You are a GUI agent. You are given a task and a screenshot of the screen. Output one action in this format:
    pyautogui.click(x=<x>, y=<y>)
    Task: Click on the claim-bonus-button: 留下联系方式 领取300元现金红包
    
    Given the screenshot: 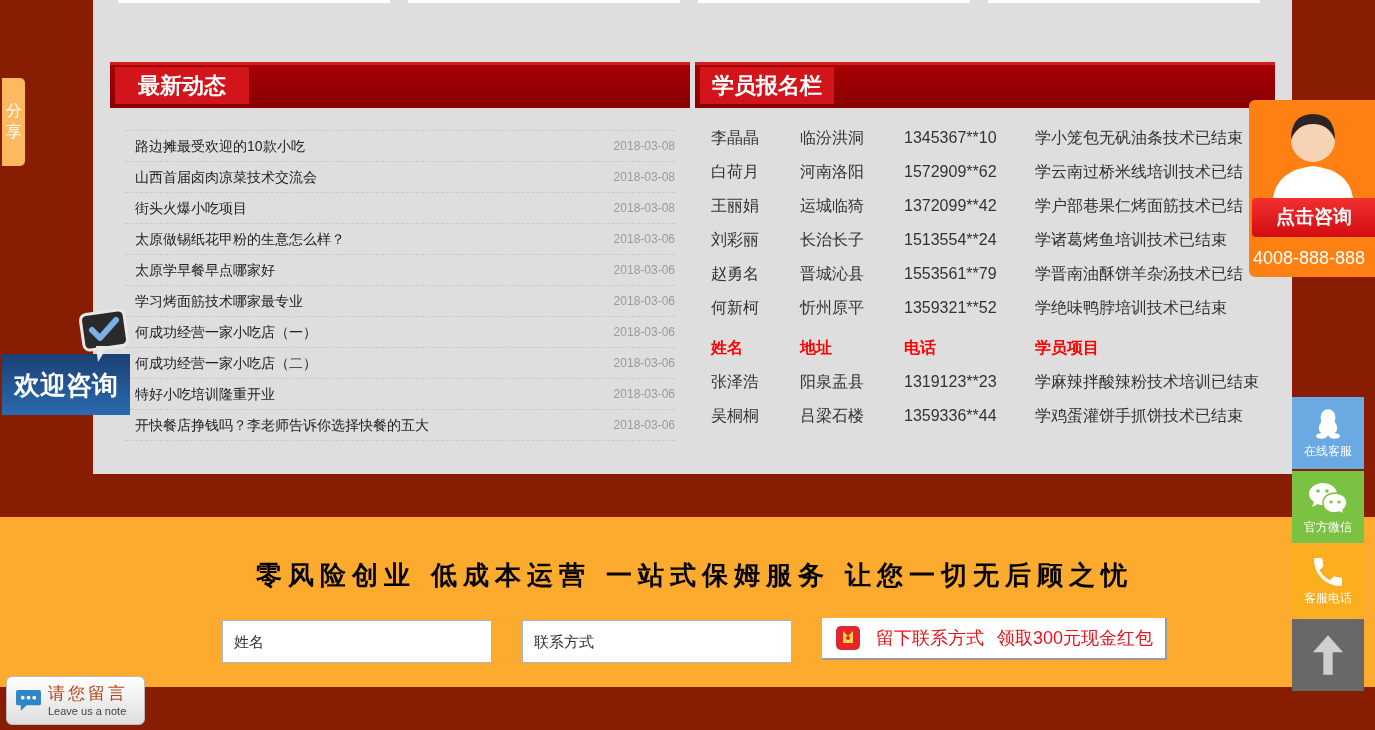 What is the action you would take?
    pyautogui.click(x=994, y=639)
    